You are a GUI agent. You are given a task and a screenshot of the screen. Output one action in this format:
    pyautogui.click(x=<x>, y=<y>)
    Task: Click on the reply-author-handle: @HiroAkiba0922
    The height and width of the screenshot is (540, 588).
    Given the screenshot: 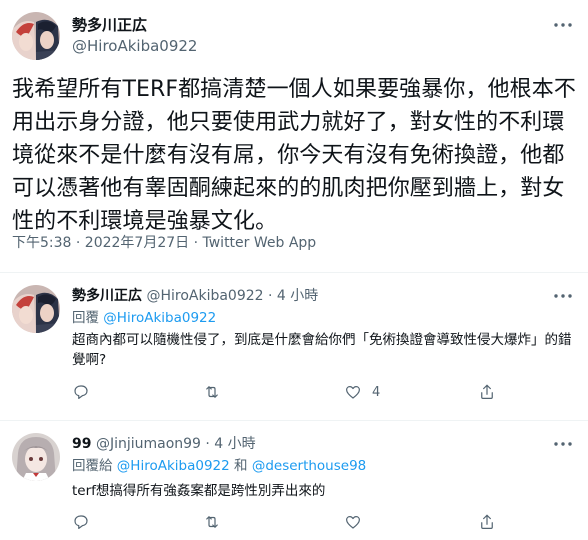 What is the action you would take?
    pyautogui.click(x=204, y=296)
    